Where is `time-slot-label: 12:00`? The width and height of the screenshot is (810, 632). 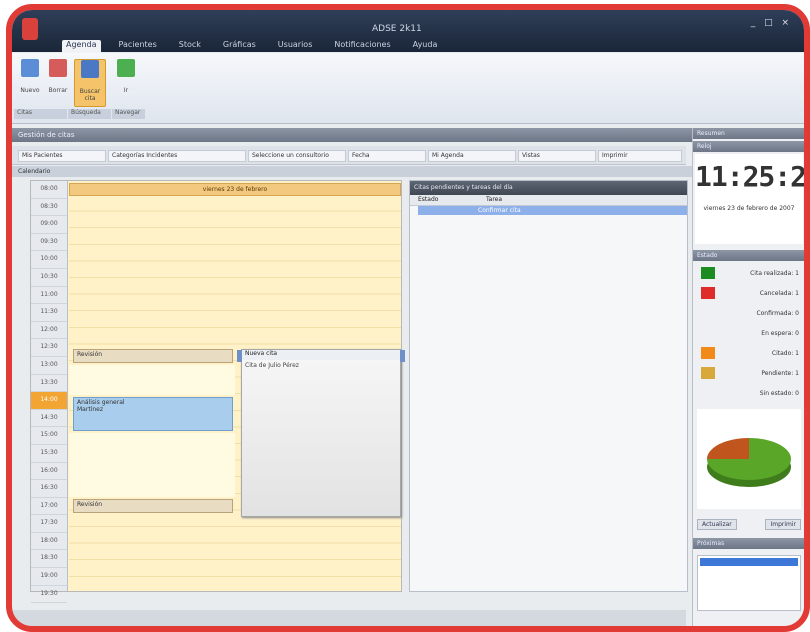 time-slot-label: 12:00 is located at coordinates (49, 331).